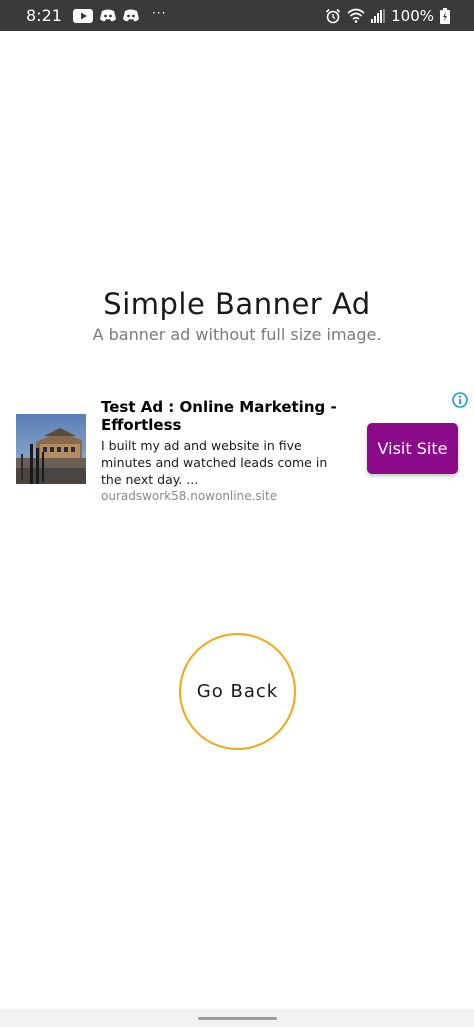  What do you see at coordinates (96, 15) in the screenshot?
I see `status-bar-left: 8:21 ···` at bounding box center [96, 15].